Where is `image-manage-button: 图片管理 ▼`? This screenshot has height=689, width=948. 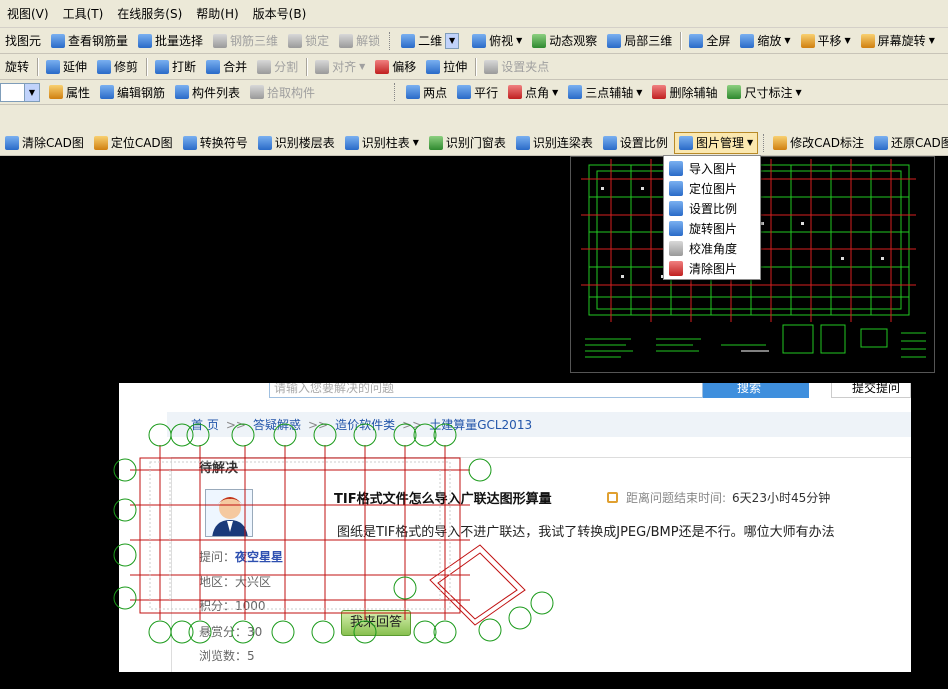
image-manage-button: 图片管理 ▼ is located at coordinates (716, 142).